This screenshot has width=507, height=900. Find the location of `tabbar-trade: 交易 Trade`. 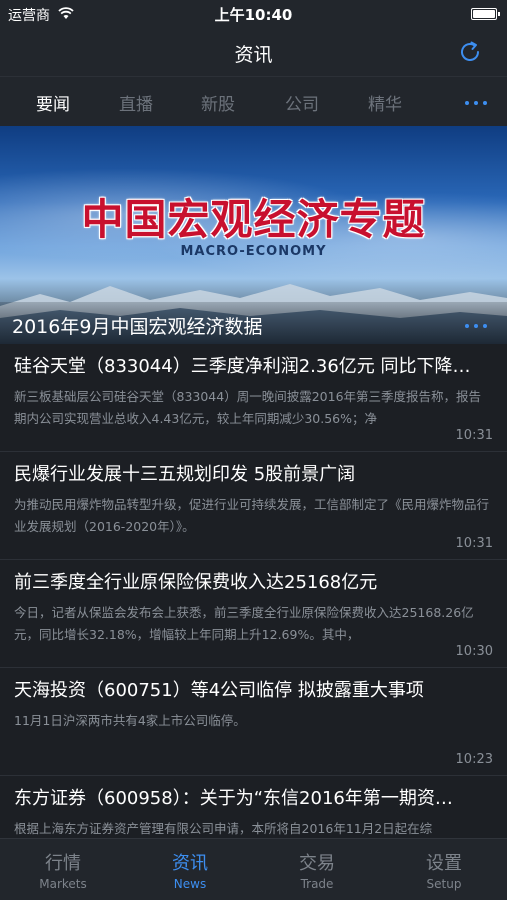

tabbar-trade: 交易 Trade is located at coordinates (317, 870).